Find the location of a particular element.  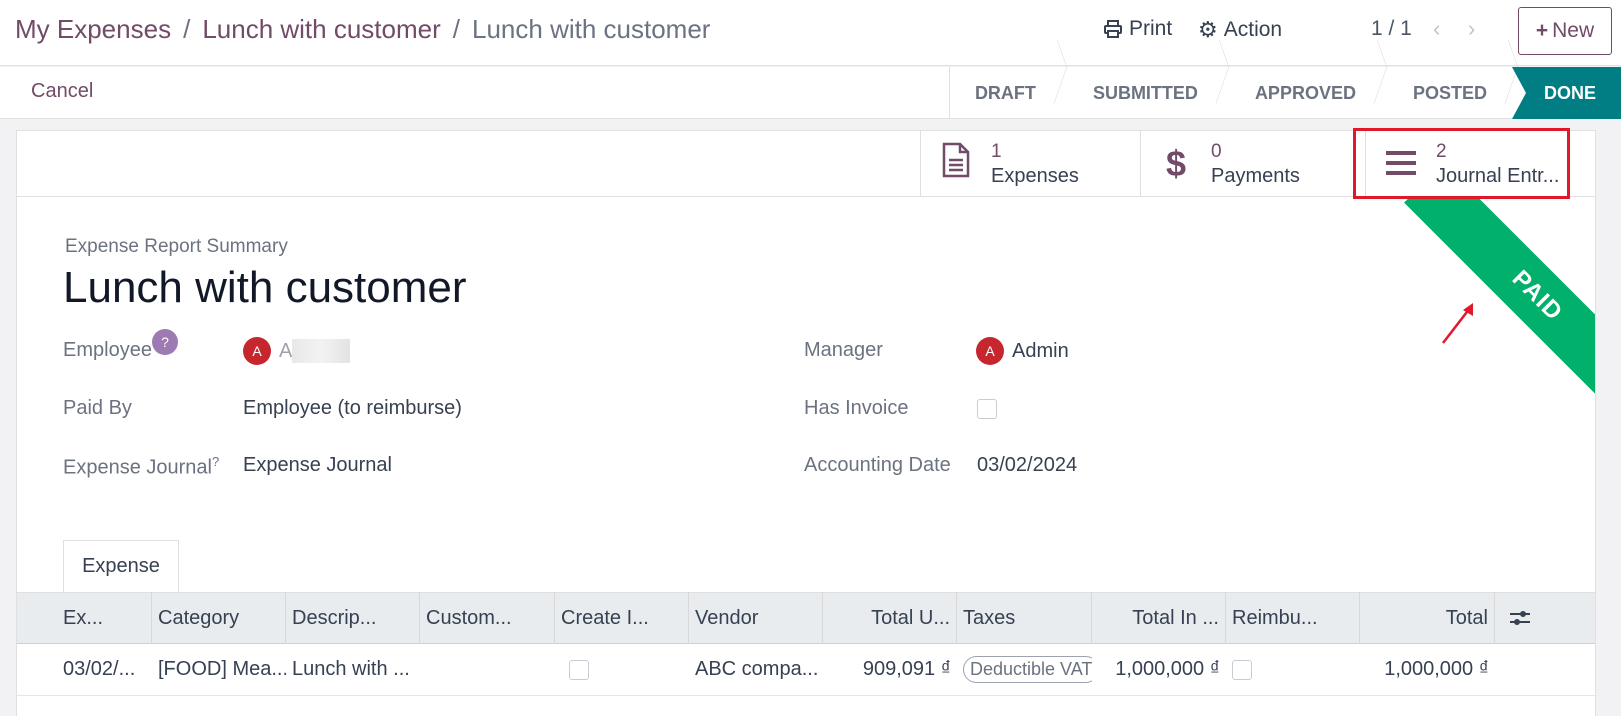

optional-columns-button is located at coordinates (1520, 618).